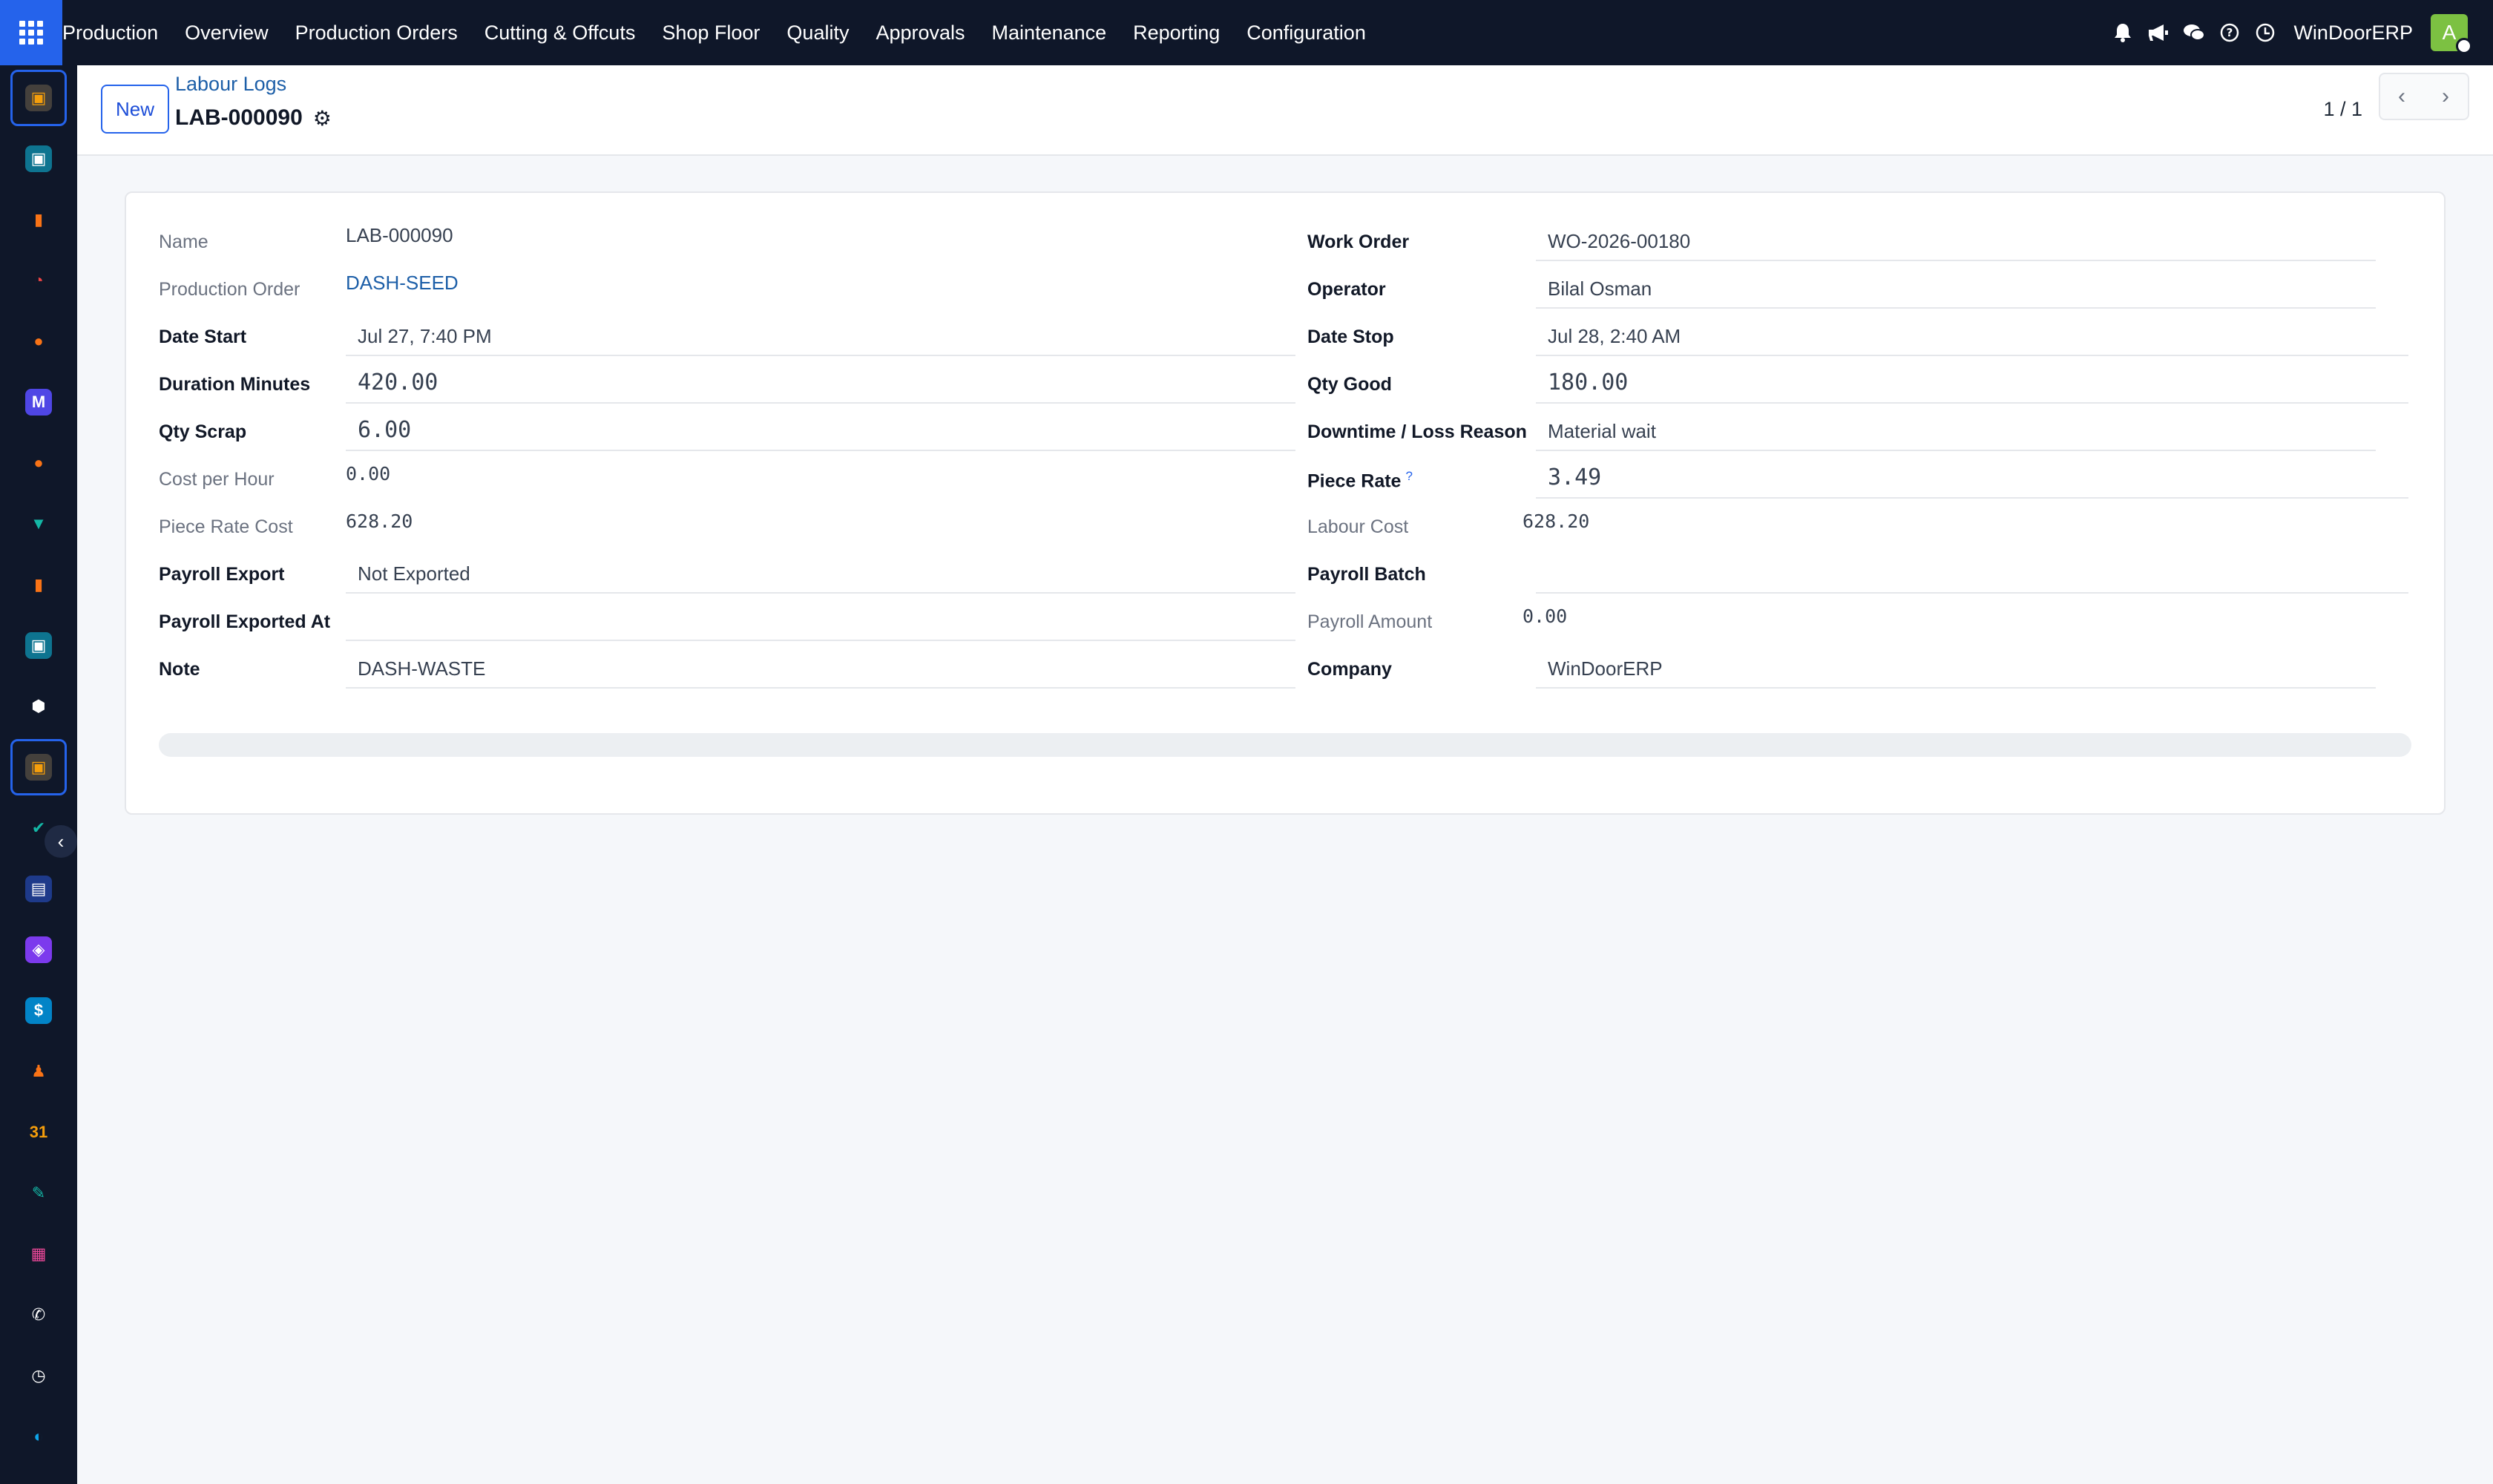 The height and width of the screenshot is (1484, 2493). Describe the element at coordinates (31, 32) in the screenshot. I see `apps-menu-button` at that location.